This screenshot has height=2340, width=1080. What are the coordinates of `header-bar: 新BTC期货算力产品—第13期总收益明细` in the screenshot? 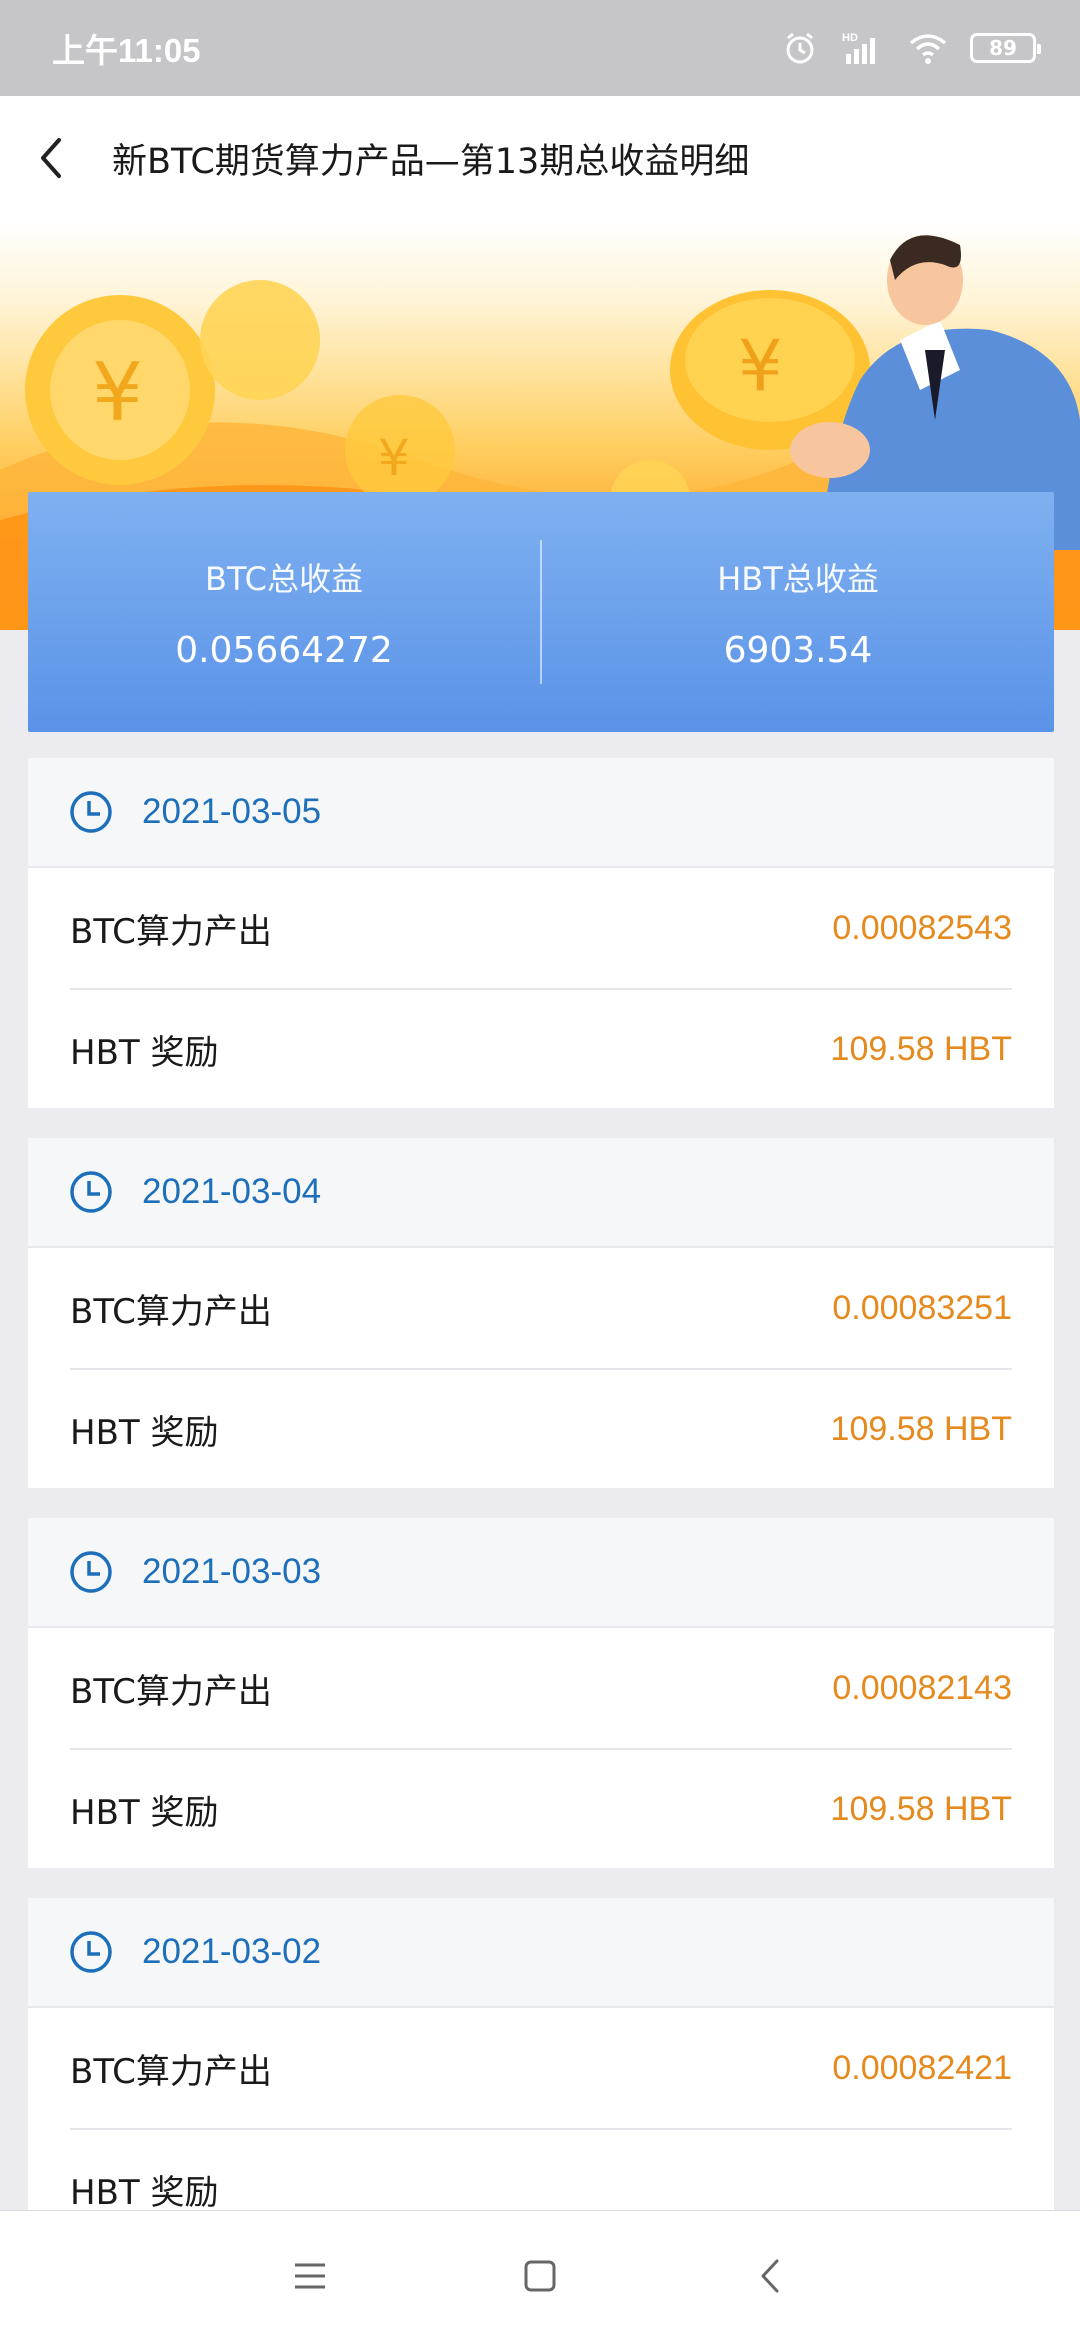 It's located at (540, 158).